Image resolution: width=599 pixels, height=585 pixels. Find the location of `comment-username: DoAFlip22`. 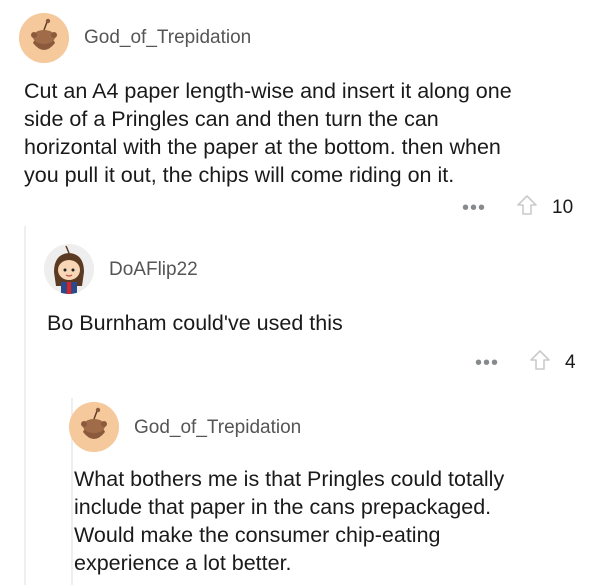

comment-username: DoAFlip22 is located at coordinates (153, 270).